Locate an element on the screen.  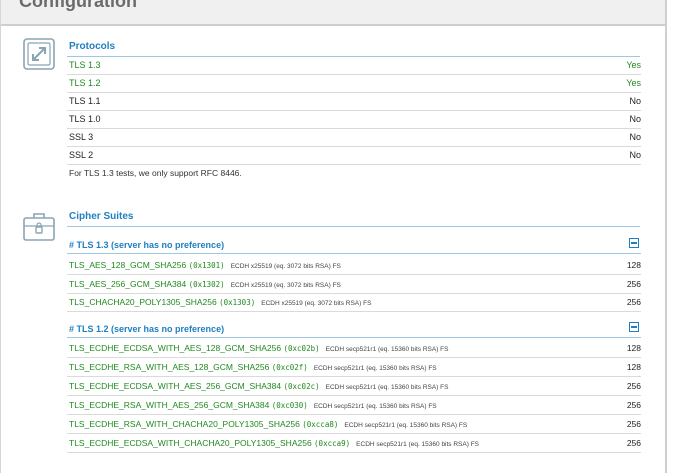
protocol-row: TLS 1.0 No is located at coordinates (354, 120).